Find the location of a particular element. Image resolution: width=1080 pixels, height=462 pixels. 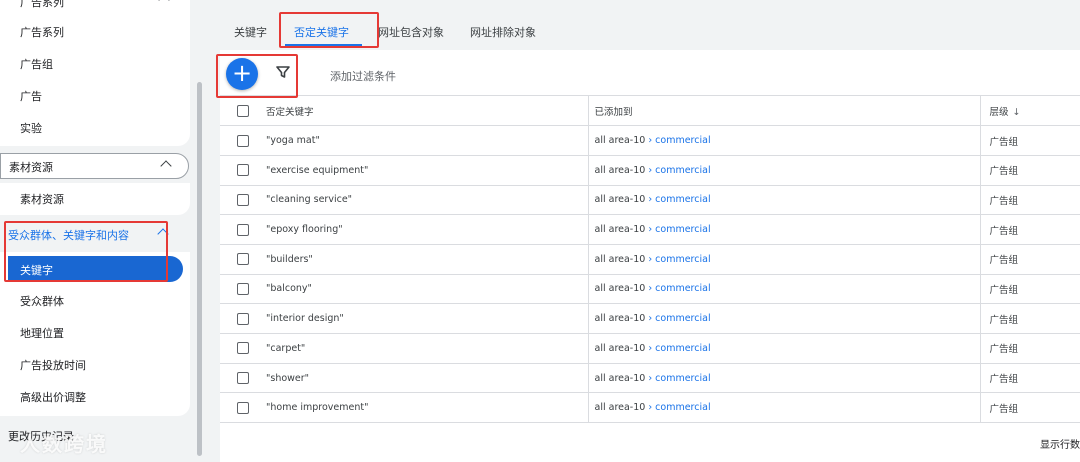

table-row: "shower" all area-10 › commercial 广告组 is located at coordinates (650, 378).